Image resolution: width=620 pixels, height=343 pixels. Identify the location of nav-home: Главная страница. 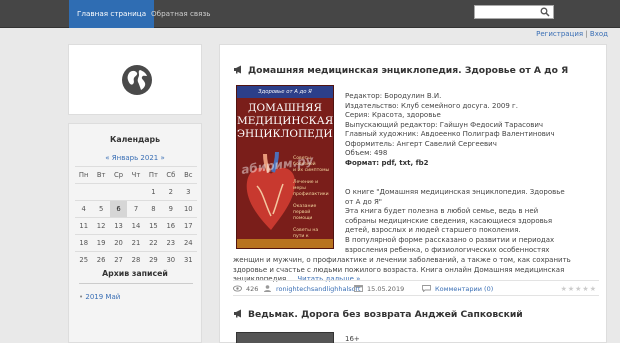
(112, 14).